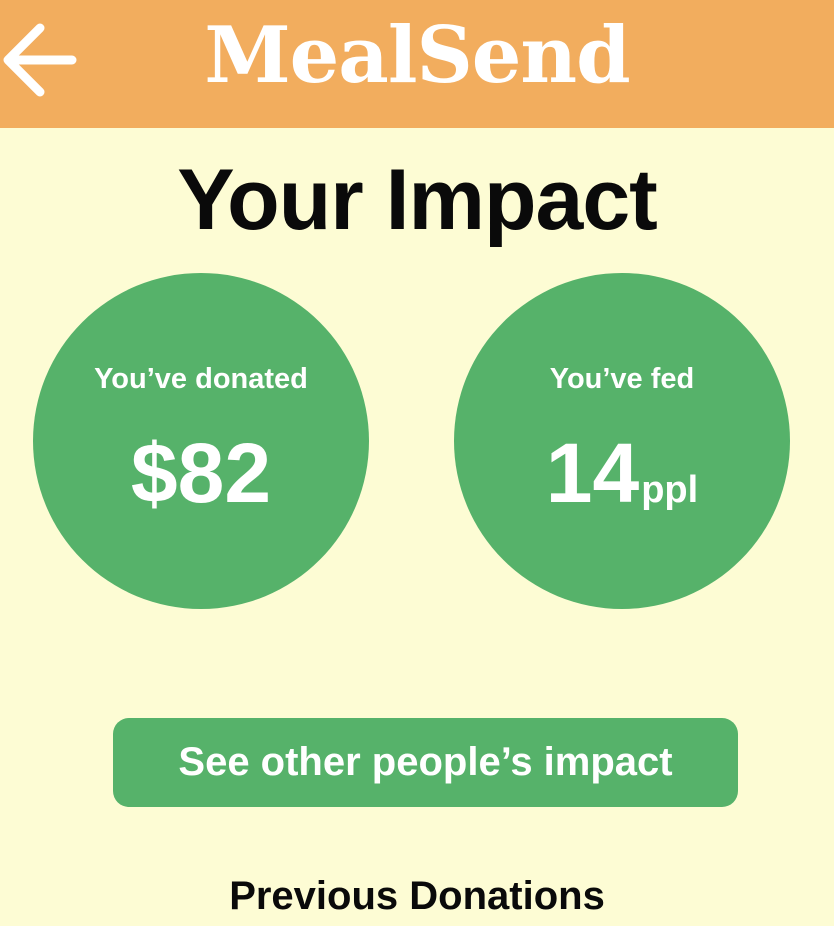 The height and width of the screenshot is (926, 834). Describe the element at coordinates (622, 379) in the screenshot. I see `fed-label: You’ve fed` at that location.